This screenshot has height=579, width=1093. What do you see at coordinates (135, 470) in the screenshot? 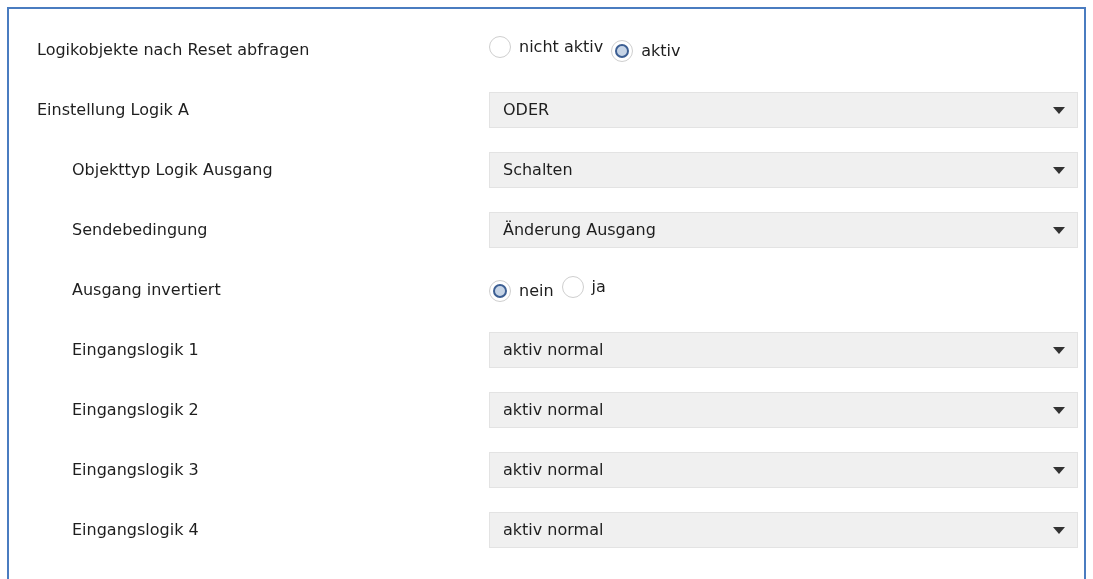
I see `field-label: Eingangslogik 3` at bounding box center [135, 470].